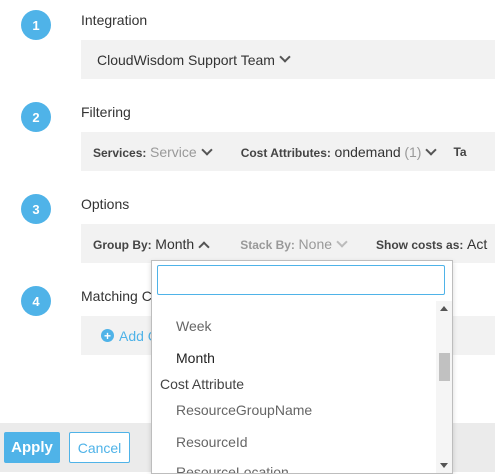 The width and height of the screenshot is (495, 474). Describe the element at coordinates (444, 308) in the screenshot. I see `scroll-up-icon` at that location.